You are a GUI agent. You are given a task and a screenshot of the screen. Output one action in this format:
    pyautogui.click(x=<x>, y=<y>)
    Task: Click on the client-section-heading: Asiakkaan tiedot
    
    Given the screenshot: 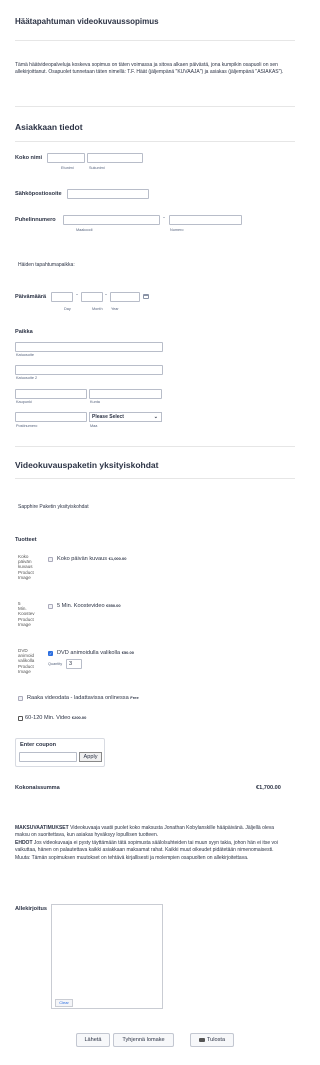 What is the action you would take?
    pyautogui.click(x=49, y=127)
    